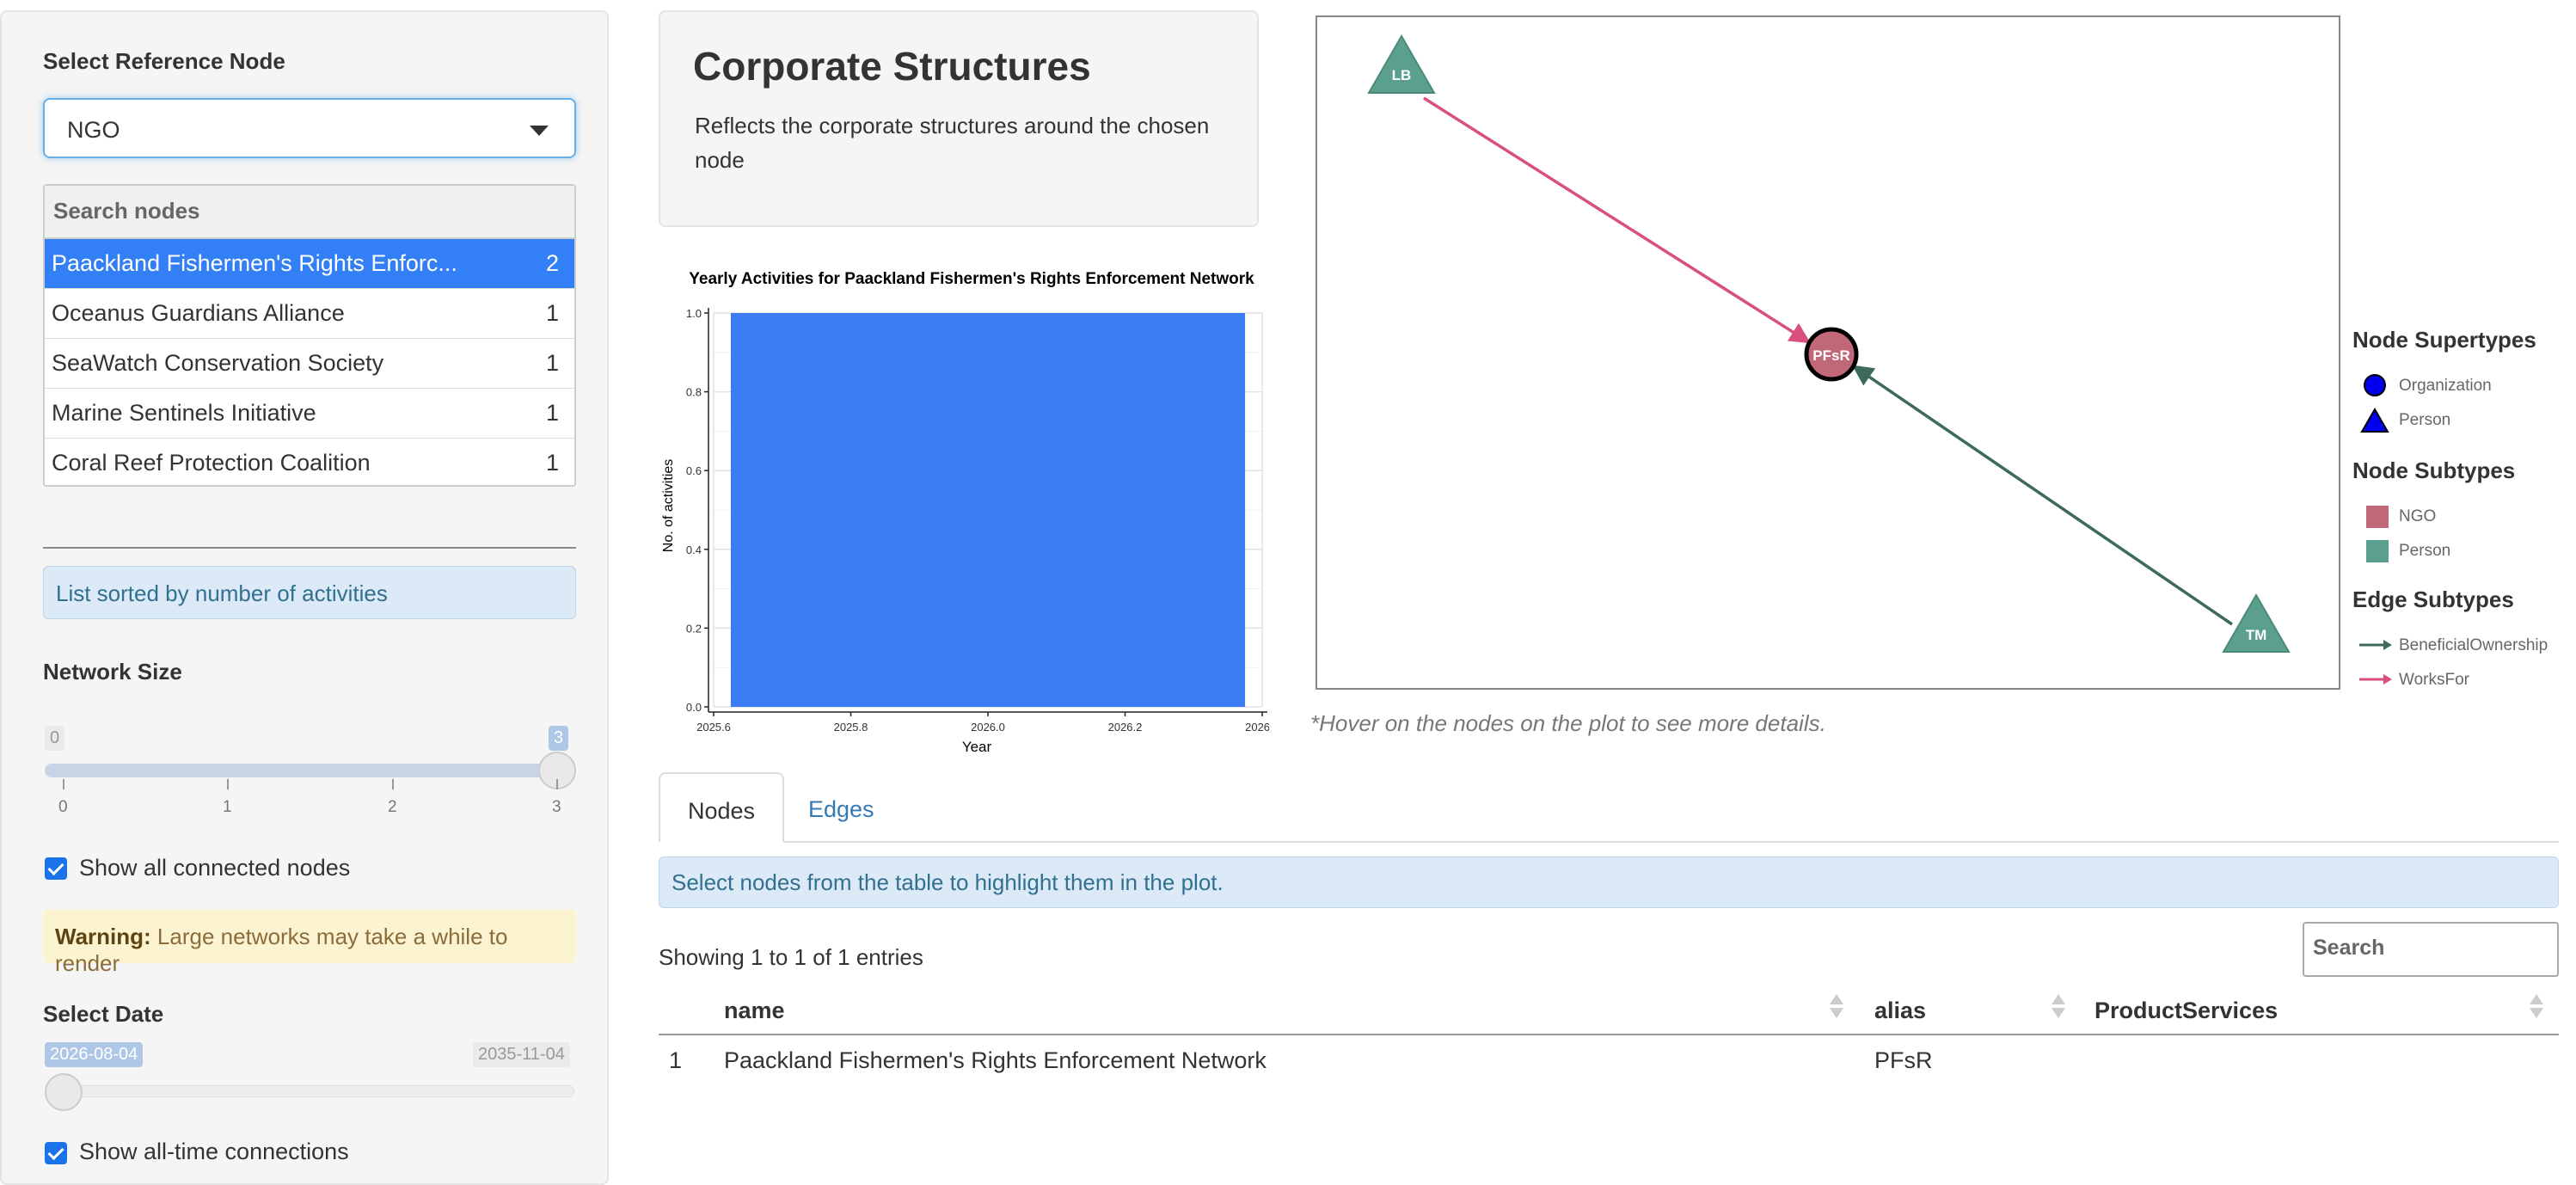 Image resolution: width=2576 pixels, height=1185 pixels. What do you see at coordinates (1402, 75) in the screenshot?
I see `node-label: LB` at bounding box center [1402, 75].